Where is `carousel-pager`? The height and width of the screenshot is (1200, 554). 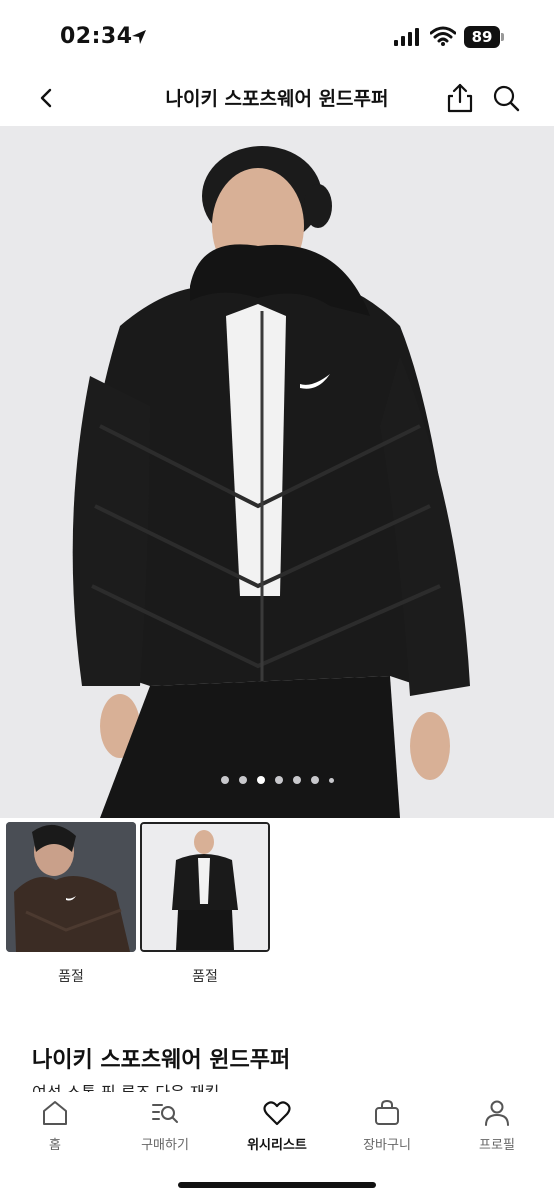 carousel-pager is located at coordinates (277, 780).